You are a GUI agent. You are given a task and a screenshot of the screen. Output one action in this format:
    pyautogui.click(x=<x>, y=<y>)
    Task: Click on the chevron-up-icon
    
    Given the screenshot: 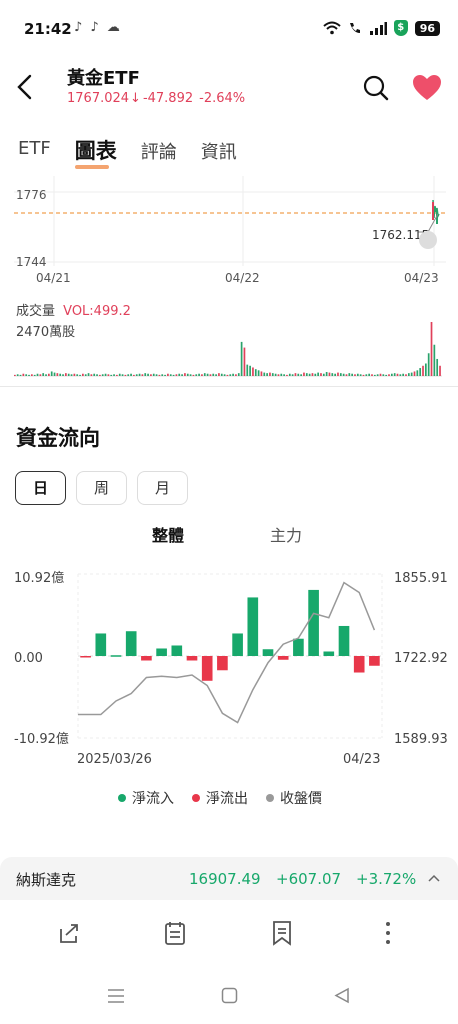 What is the action you would take?
    pyautogui.click(x=434, y=878)
    